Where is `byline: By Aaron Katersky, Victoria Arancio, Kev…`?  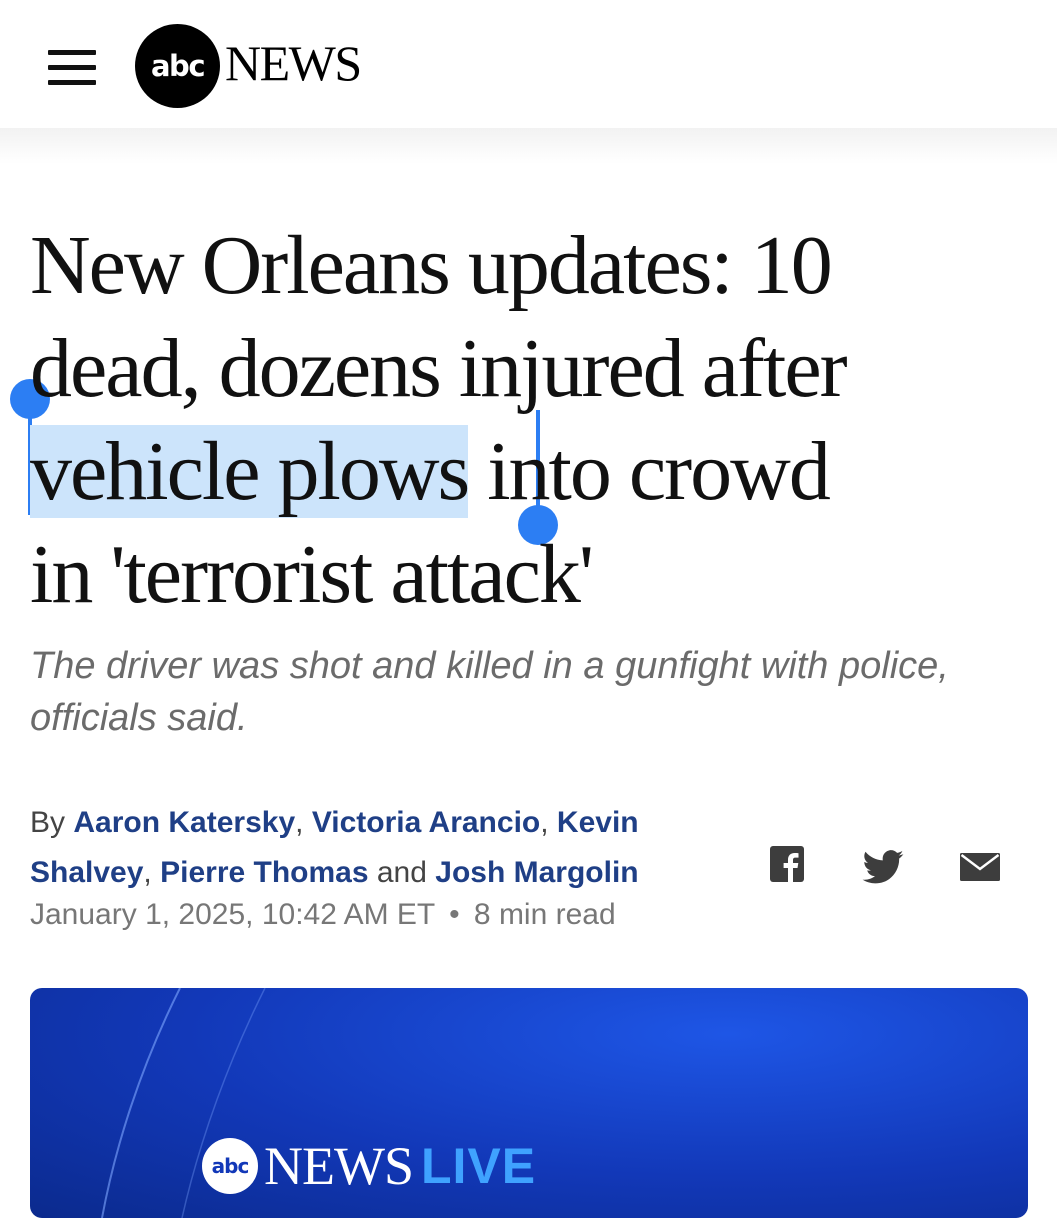 byline: By Aaron Katersky, Victoria Arancio, Kev… is located at coordinates (370, 848).